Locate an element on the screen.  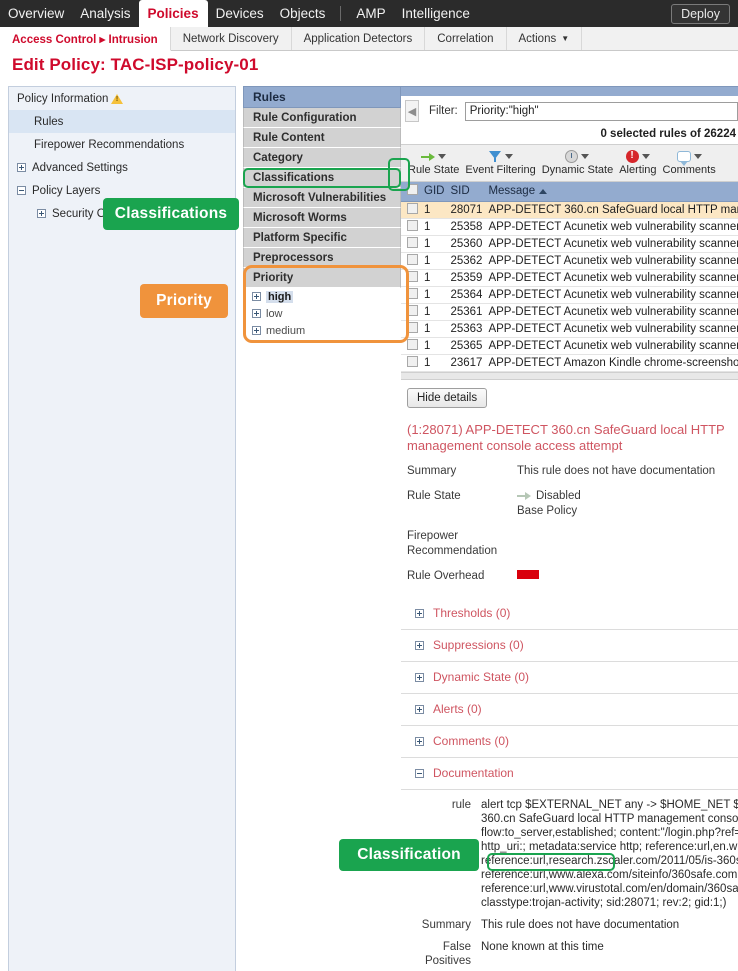
select-all-header is located at coordinates (410, 192).